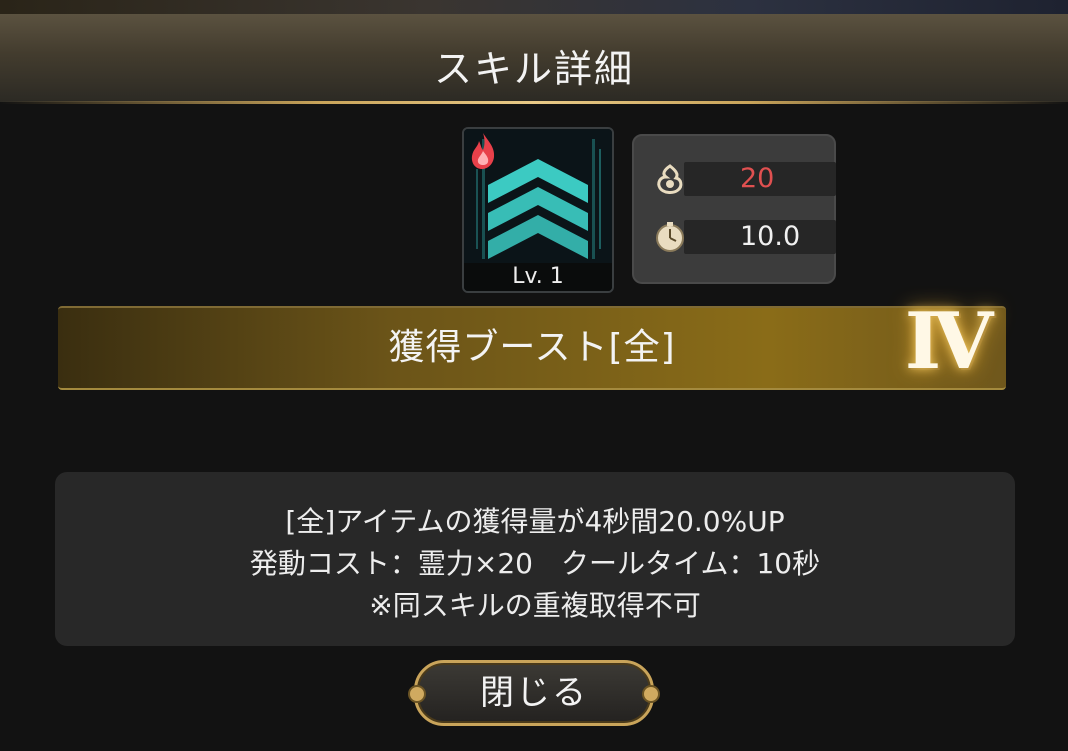  Describe the element at coordinates (533, 69) in the screenshot. I see `dialog-title: スキル詳細` at that location.